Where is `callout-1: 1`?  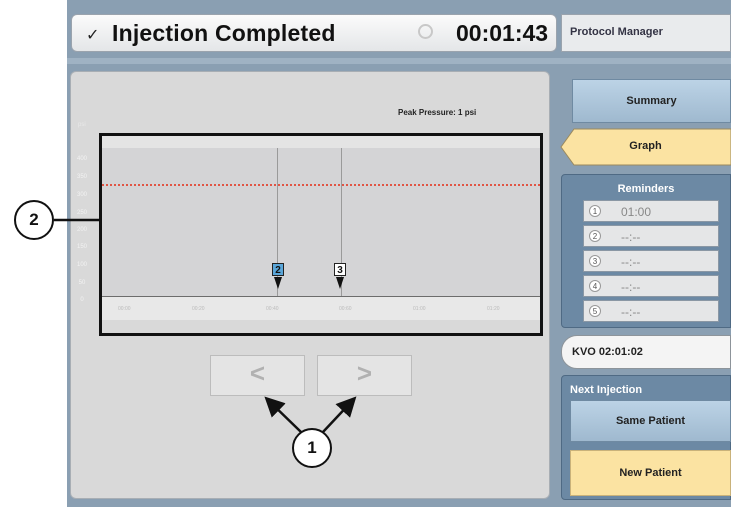 callout-1: 1 is located at coordinates (312, 448).